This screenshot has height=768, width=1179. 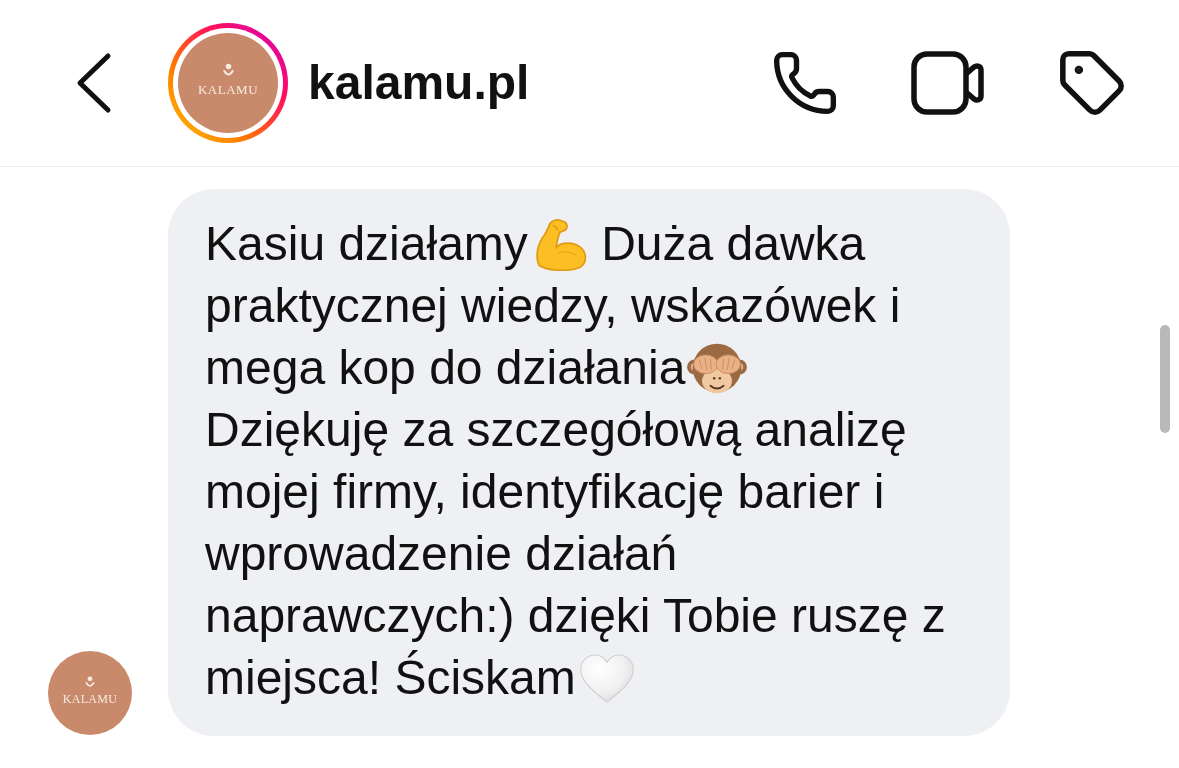 I want to click on video-camera-icon, so click(x=948, y=83).